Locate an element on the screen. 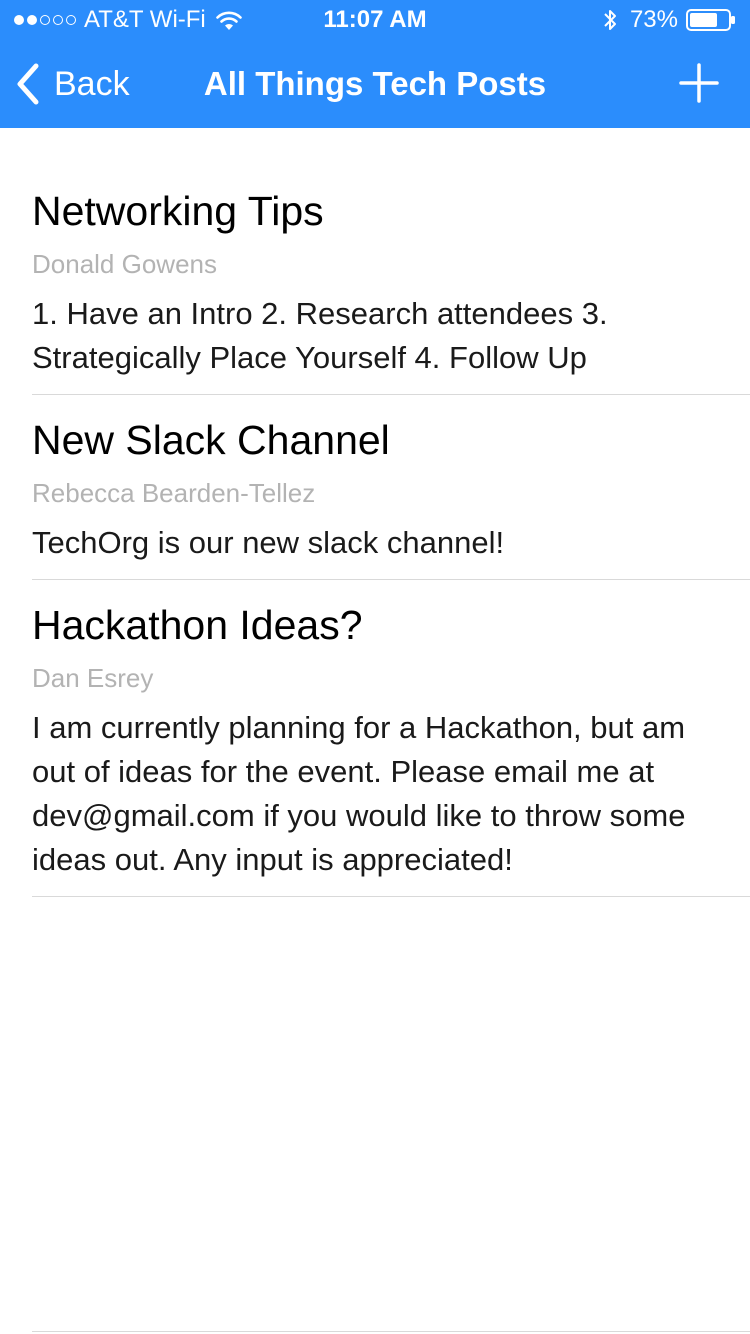  status-bar: AT&T Wi-Fi 11:07 AM 73% is located at coordinates (375, 20).